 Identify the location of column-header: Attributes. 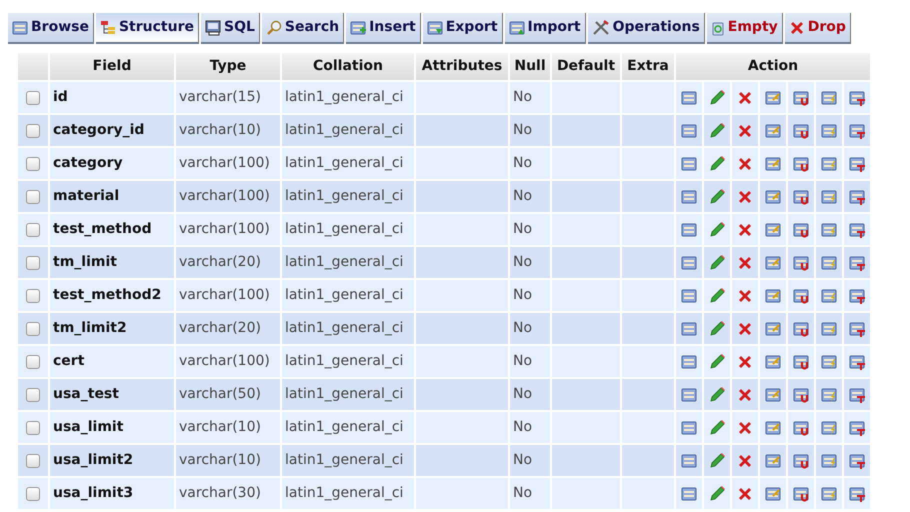
(462, 66).